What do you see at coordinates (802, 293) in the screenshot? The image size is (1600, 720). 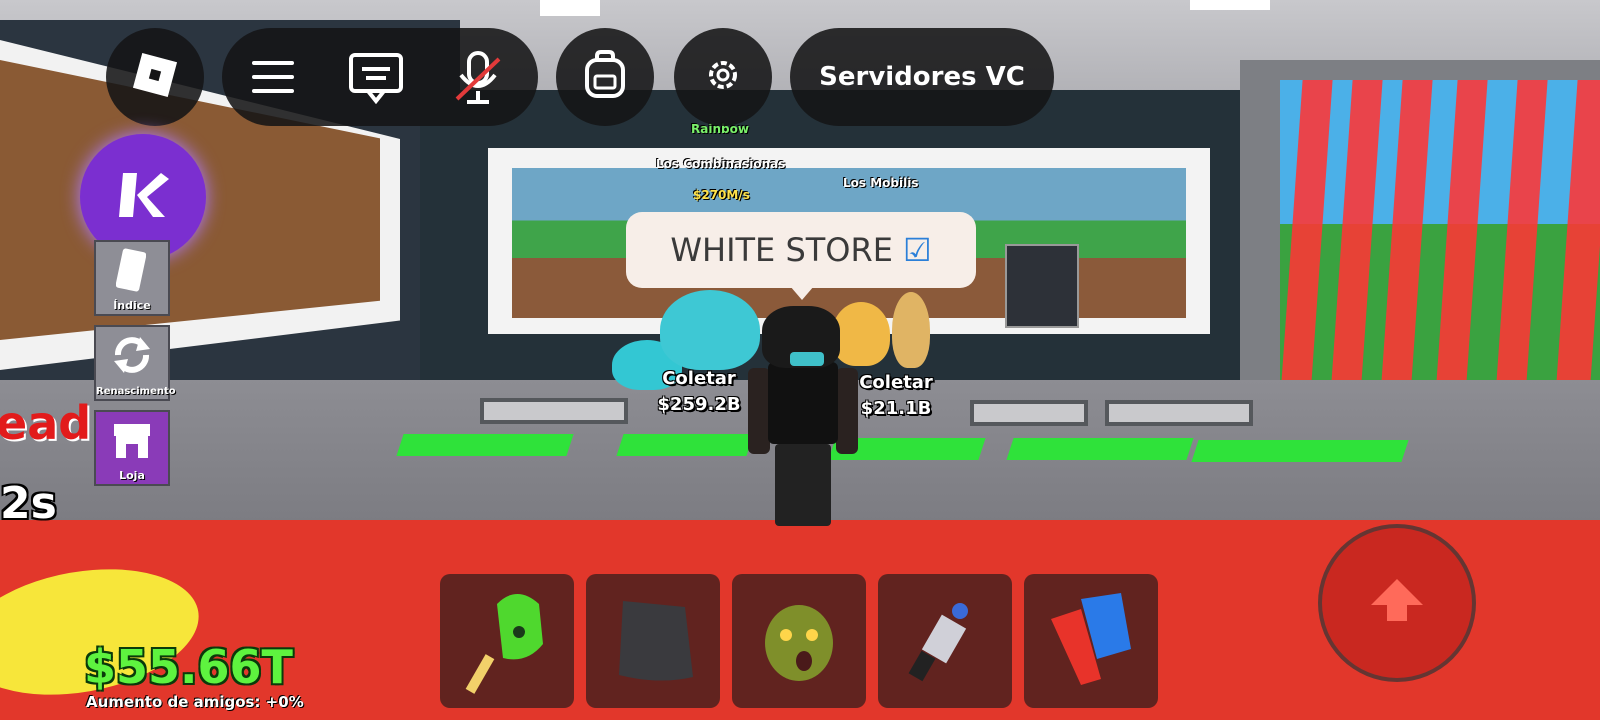 I see `store-sign-pointer` at bounding box center [802, 293].